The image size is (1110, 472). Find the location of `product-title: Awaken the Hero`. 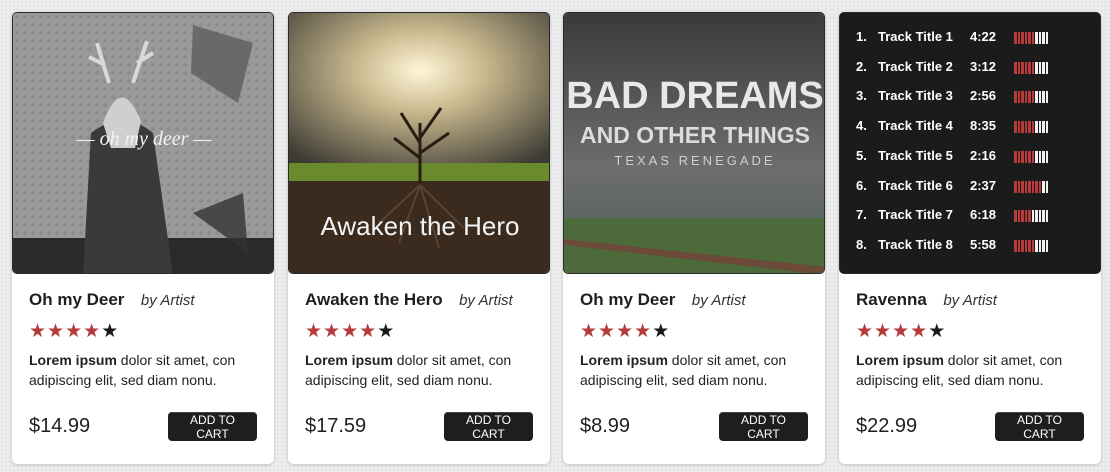

product-title: Awaken the Hero is located at coordinates (374, 299).